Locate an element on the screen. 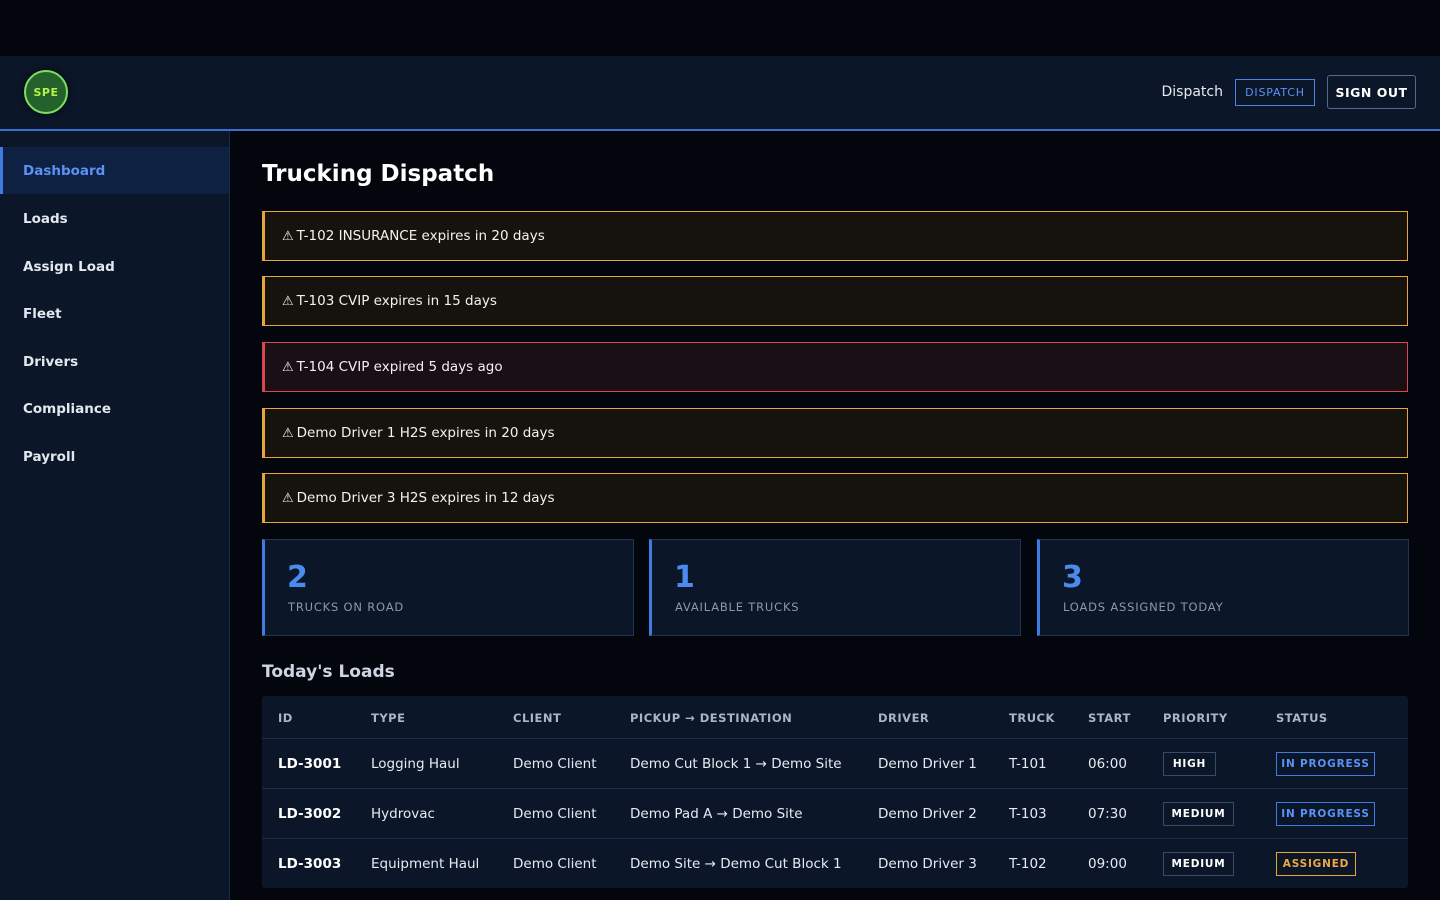 Image resolution: width=1440 pixels, height=900 pixels. load-route: Demo Cut Block 1 → Demo Site is located at coordinates (736, 764).